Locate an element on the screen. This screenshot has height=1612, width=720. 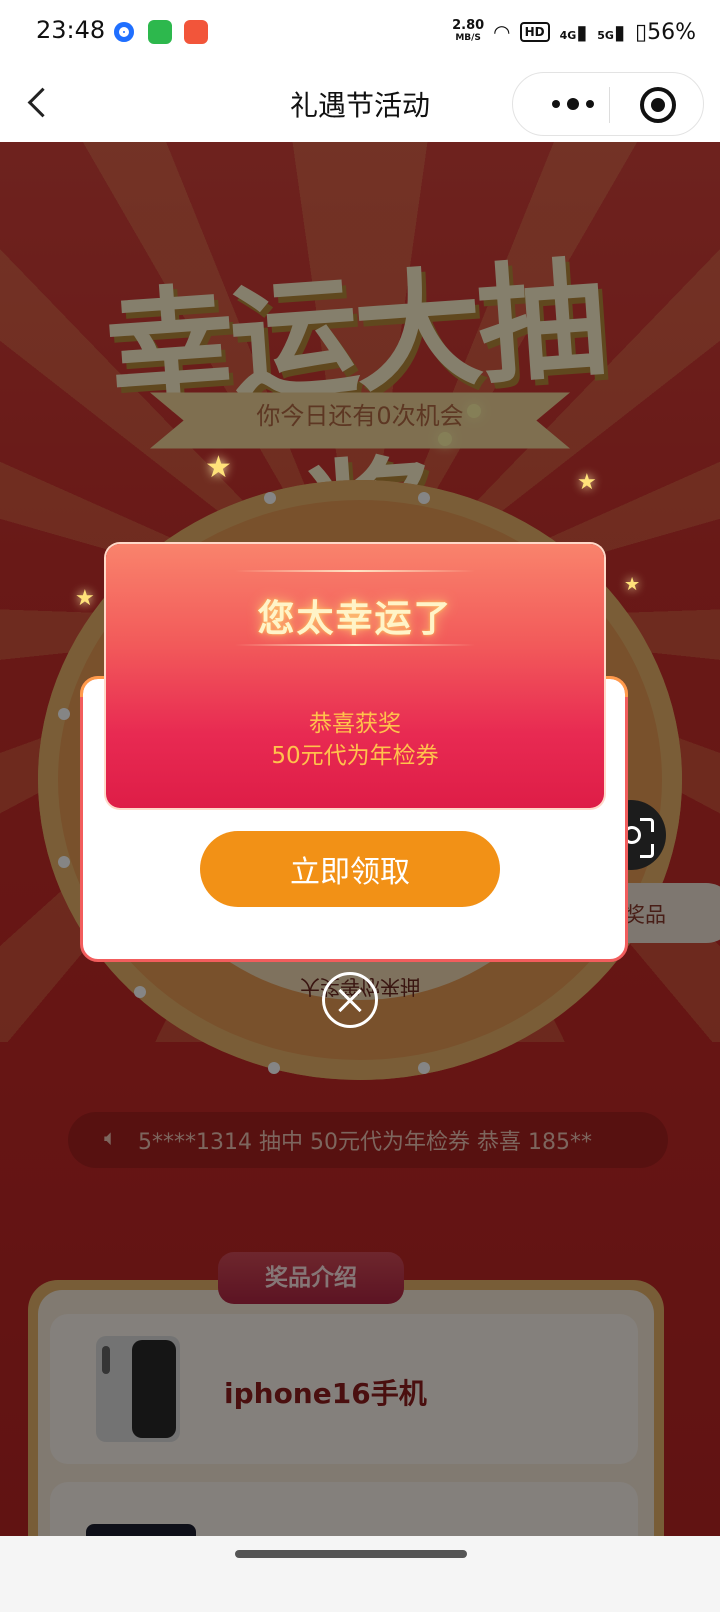
battery-icon: ▯ is located at coordinates (641, 32).